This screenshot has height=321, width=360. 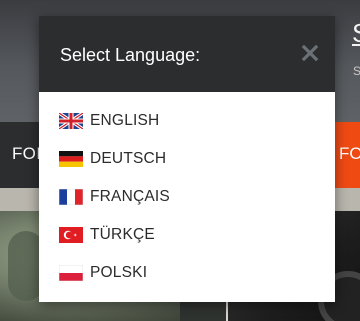 What do you see at coordinates (125, 120) in the screenshot?
I see `language-label: ENGLISH` at bounding box center [125, 120].